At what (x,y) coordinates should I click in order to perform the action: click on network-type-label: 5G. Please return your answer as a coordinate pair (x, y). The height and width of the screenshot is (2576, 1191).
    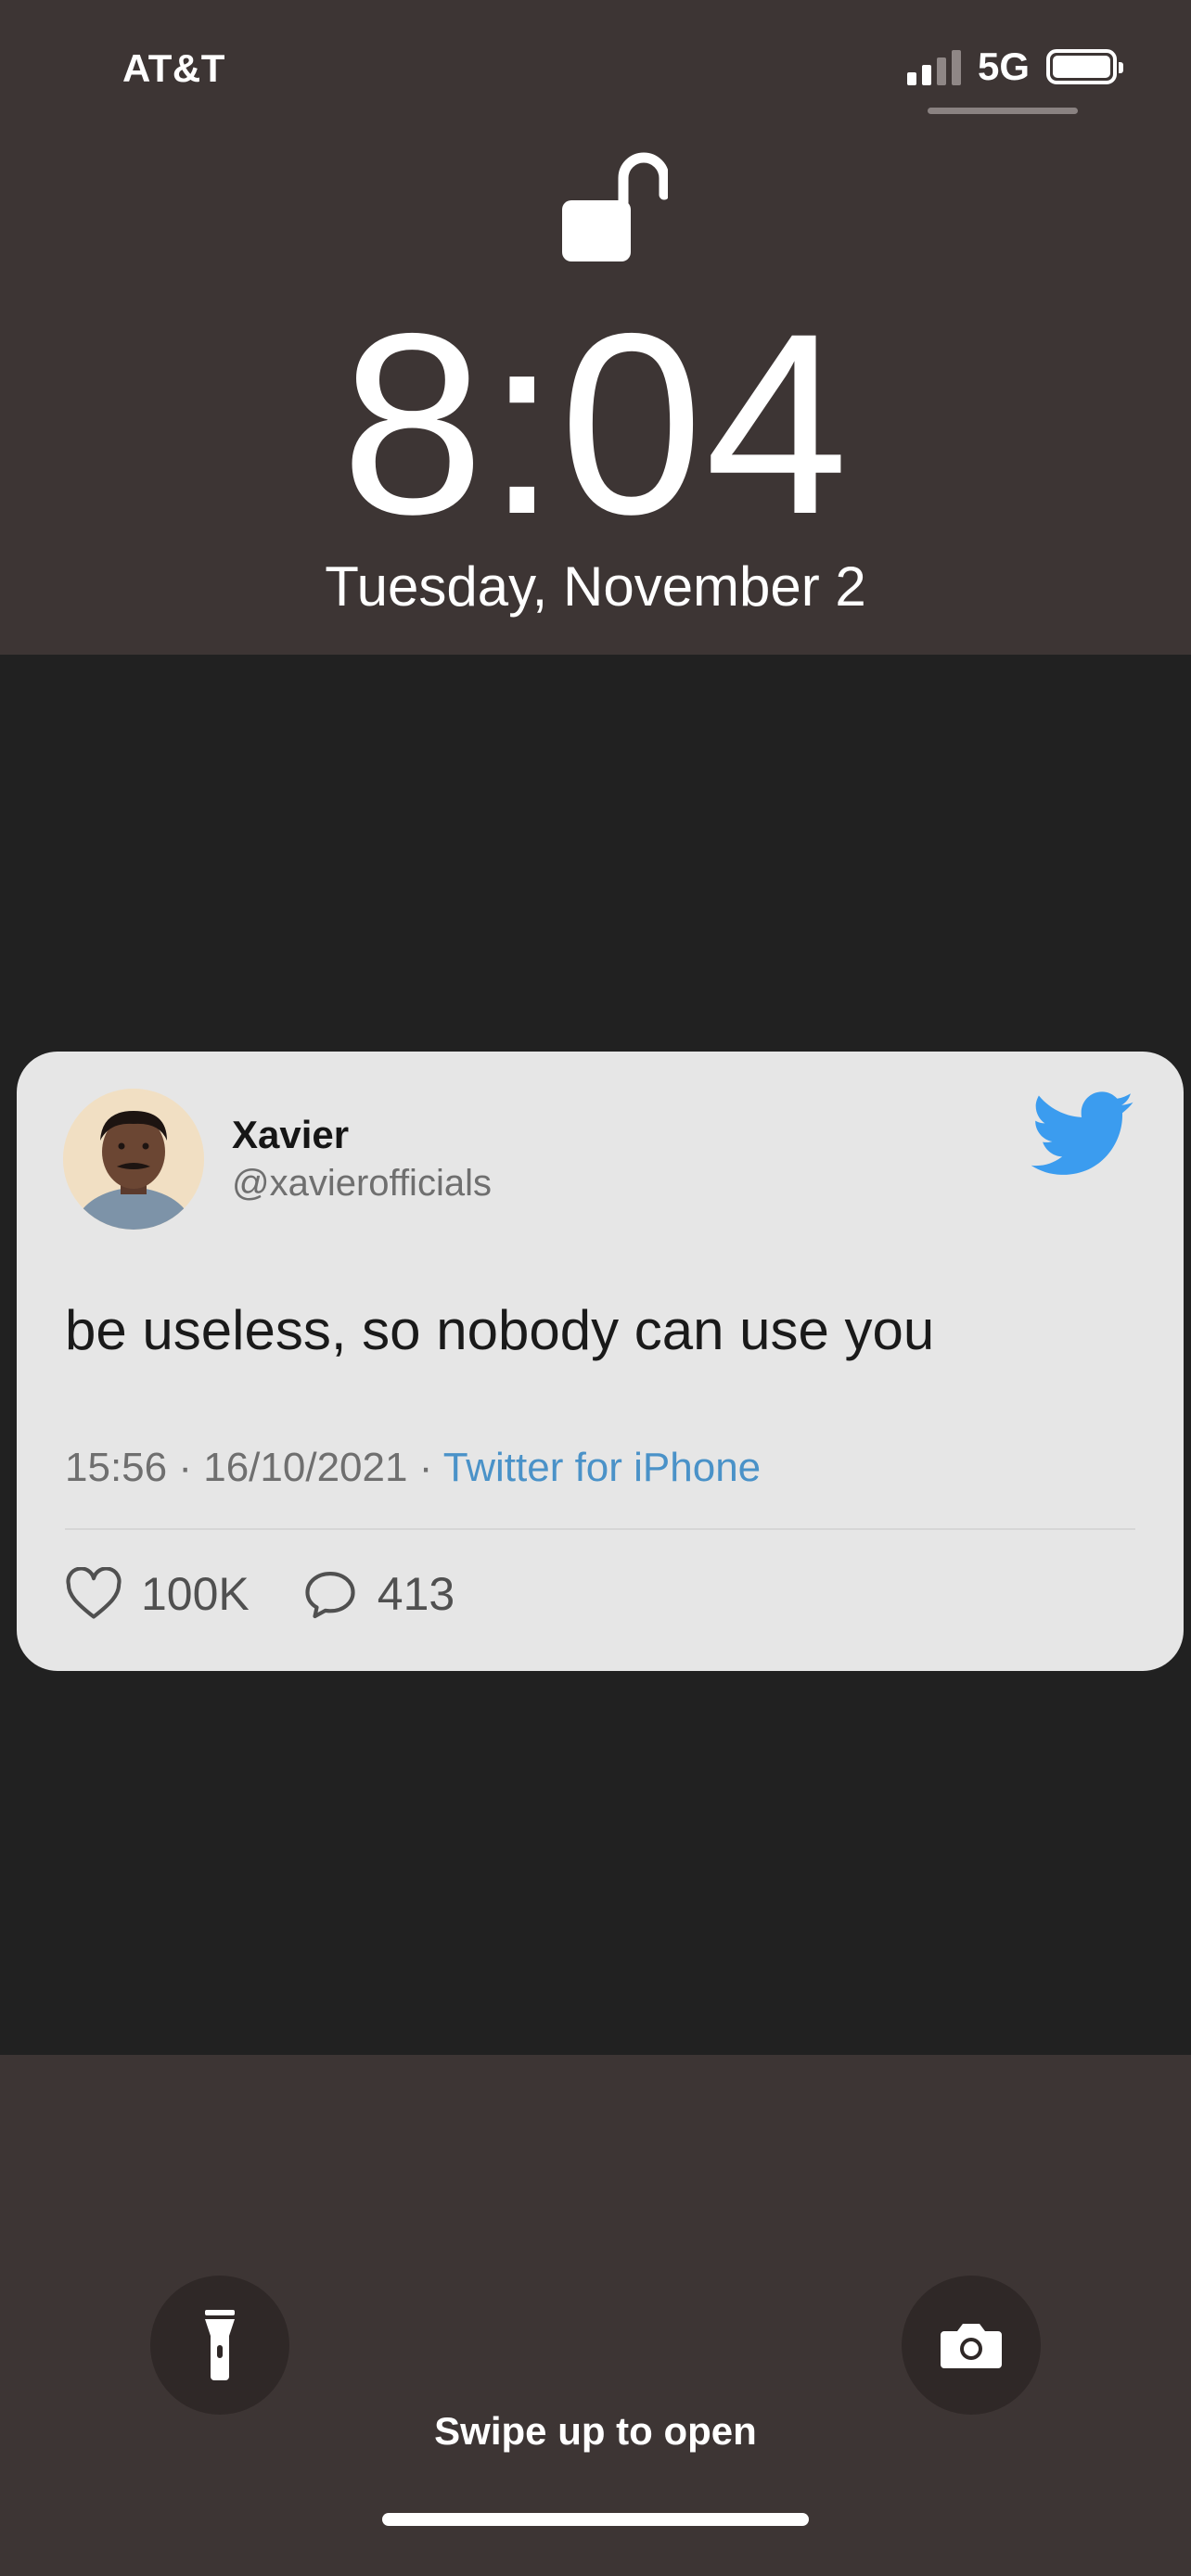
    Looking at the image, I should click on (1003, 66).